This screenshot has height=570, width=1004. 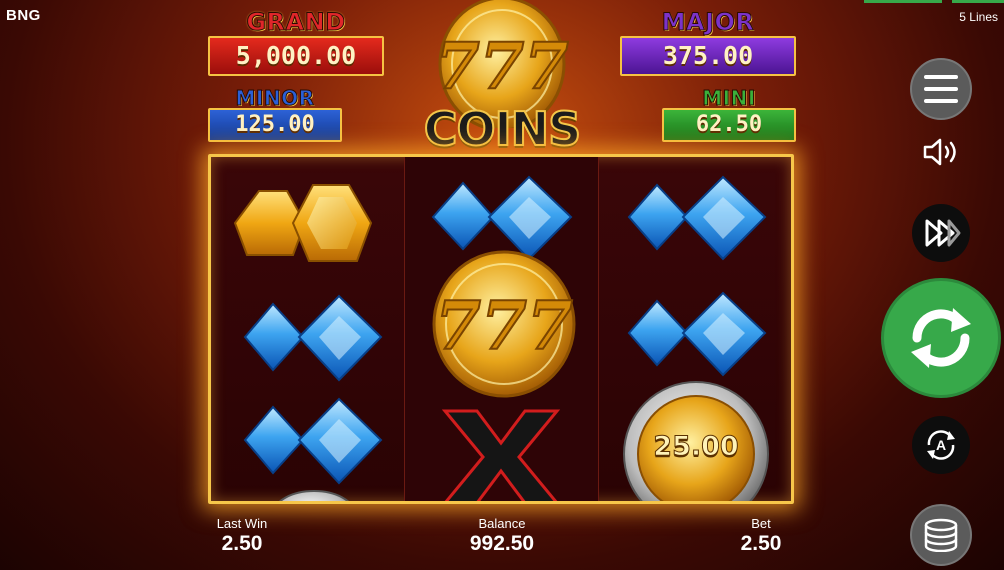 I want to click on 777-coin-icon: 777, so click(x=504, y=324).